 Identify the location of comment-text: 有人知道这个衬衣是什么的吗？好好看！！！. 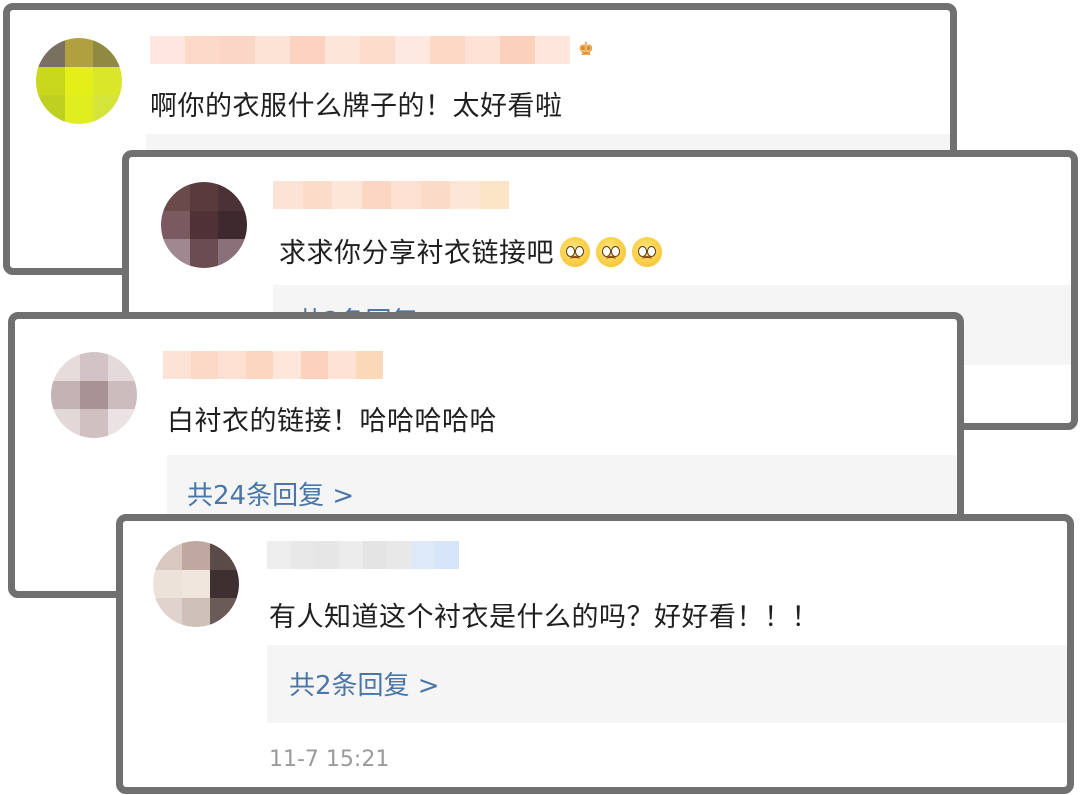
(544, 617).